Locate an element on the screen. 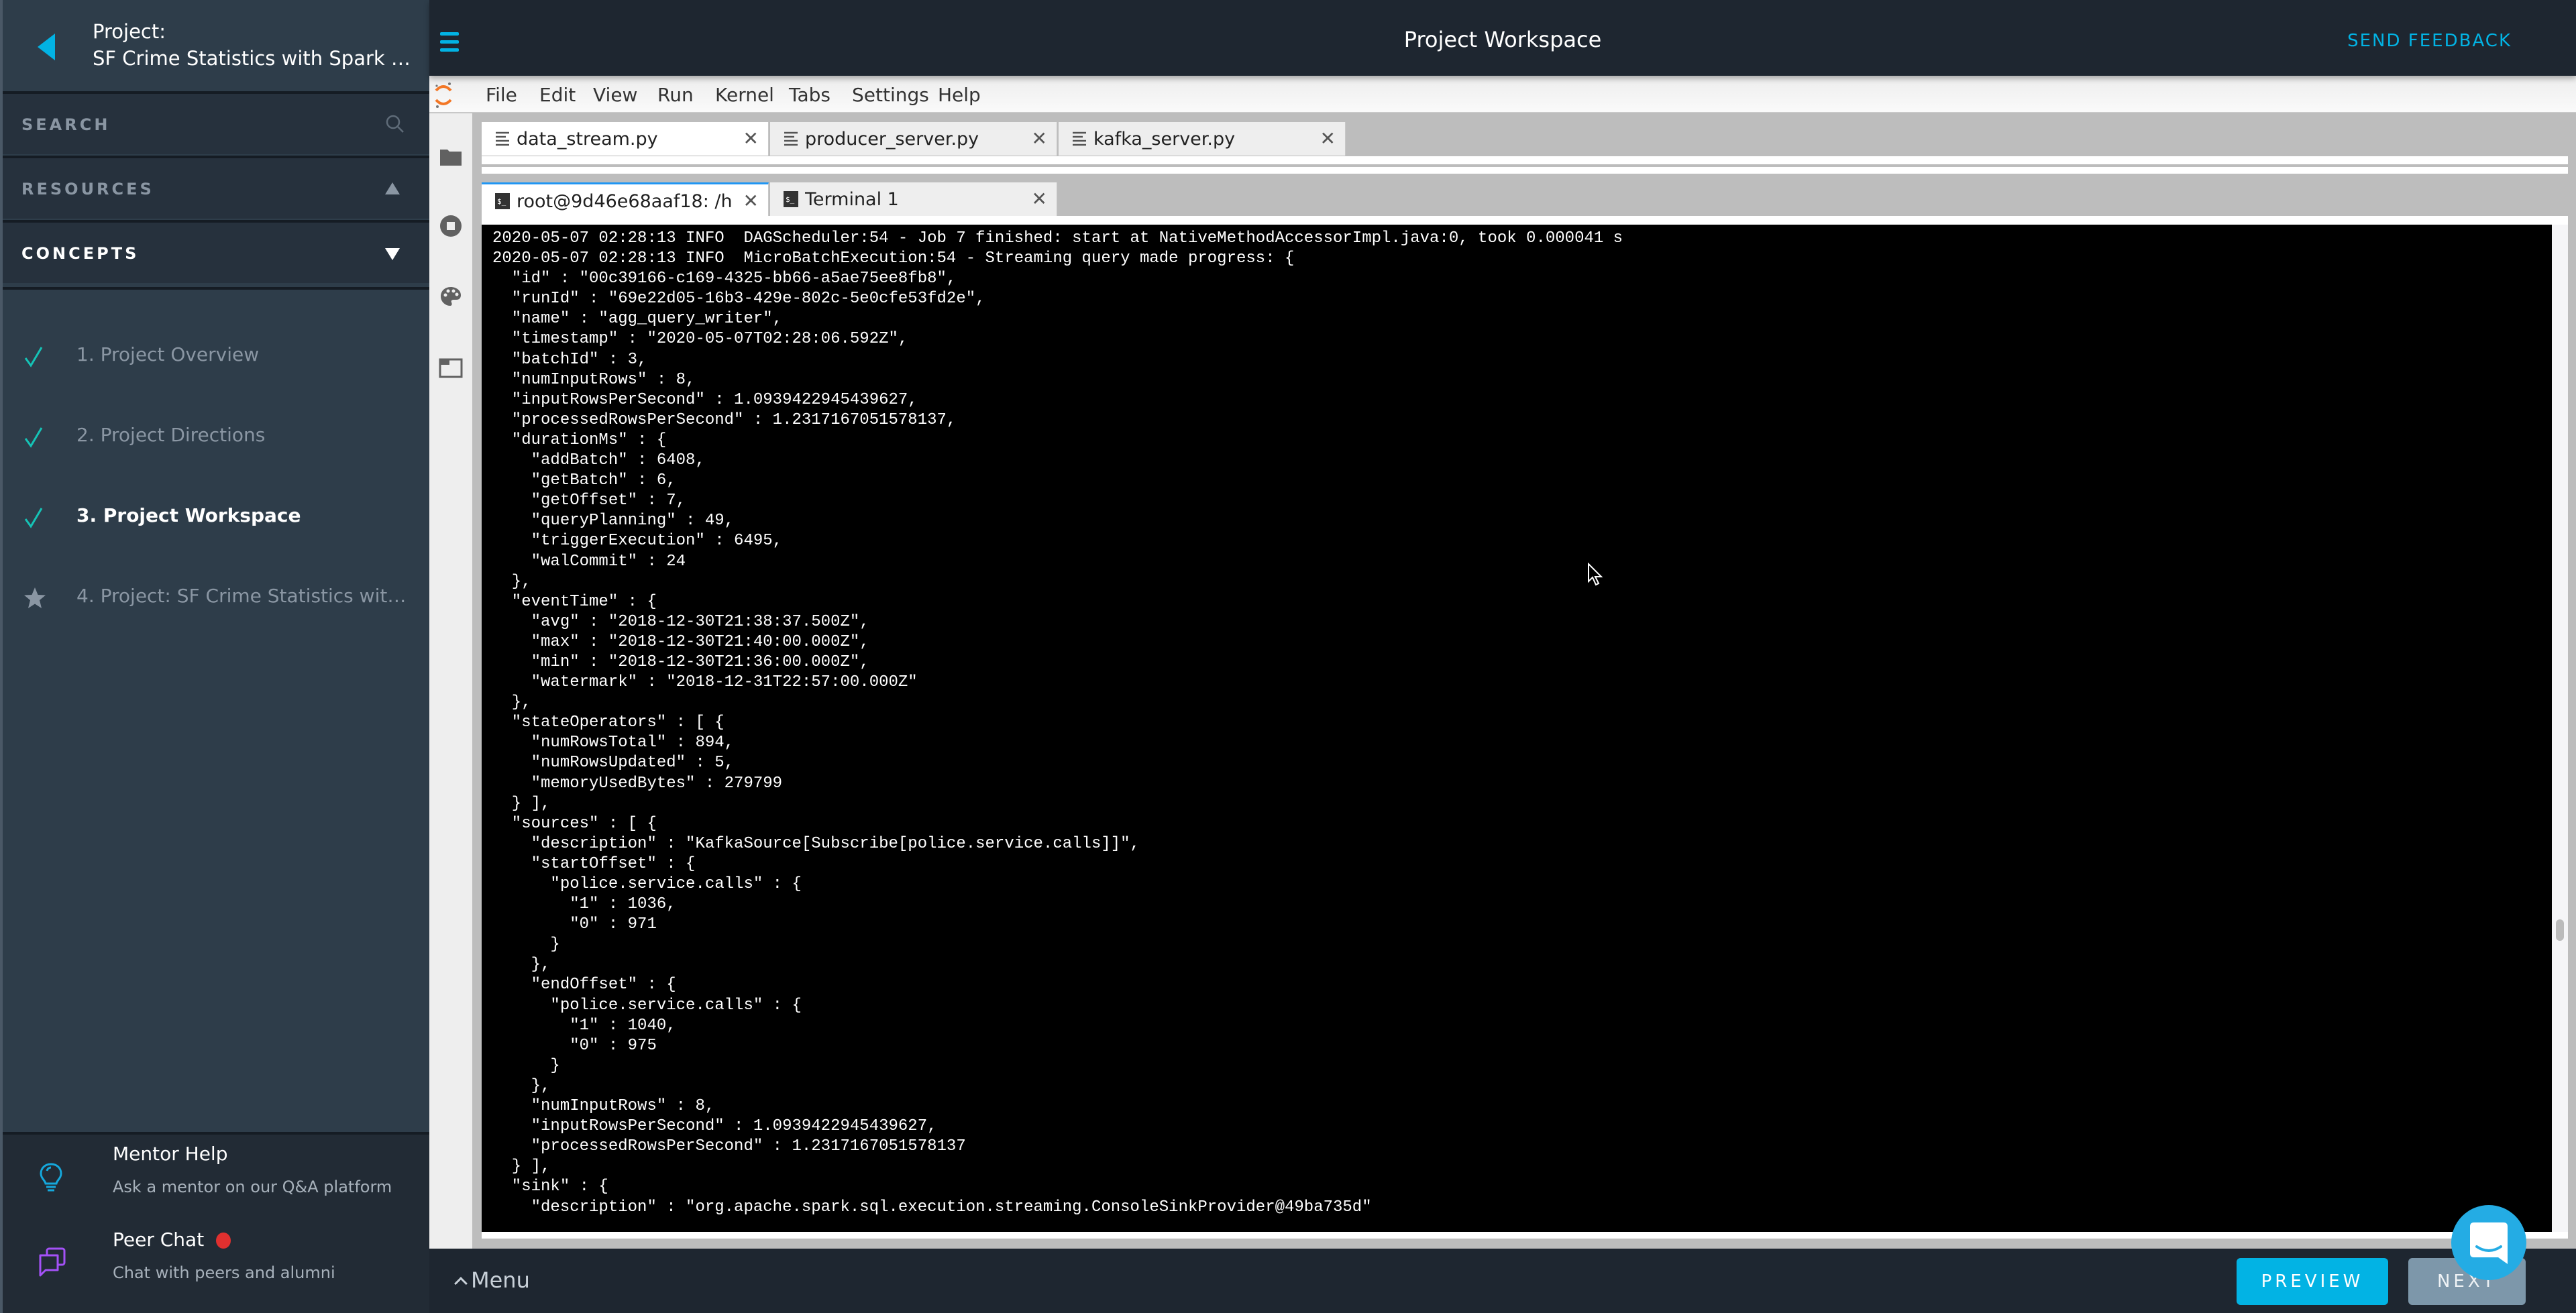 Image resolution: width=2576 pixels, height=1313 pixels. menu-edit: Edit is located at coordinates (557, 95).